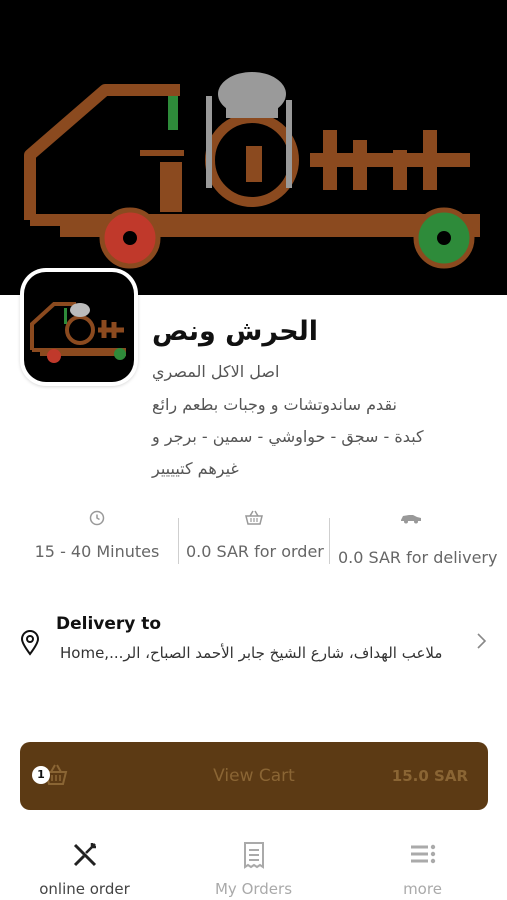 The height and width of the screenshot is (900, 507). Describe the element at coordinates (97, 518) in the screenshot. I see `clock-icon` at that location.